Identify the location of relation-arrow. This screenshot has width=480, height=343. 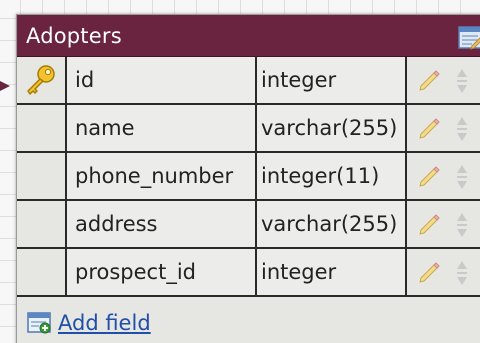
(5, 86).